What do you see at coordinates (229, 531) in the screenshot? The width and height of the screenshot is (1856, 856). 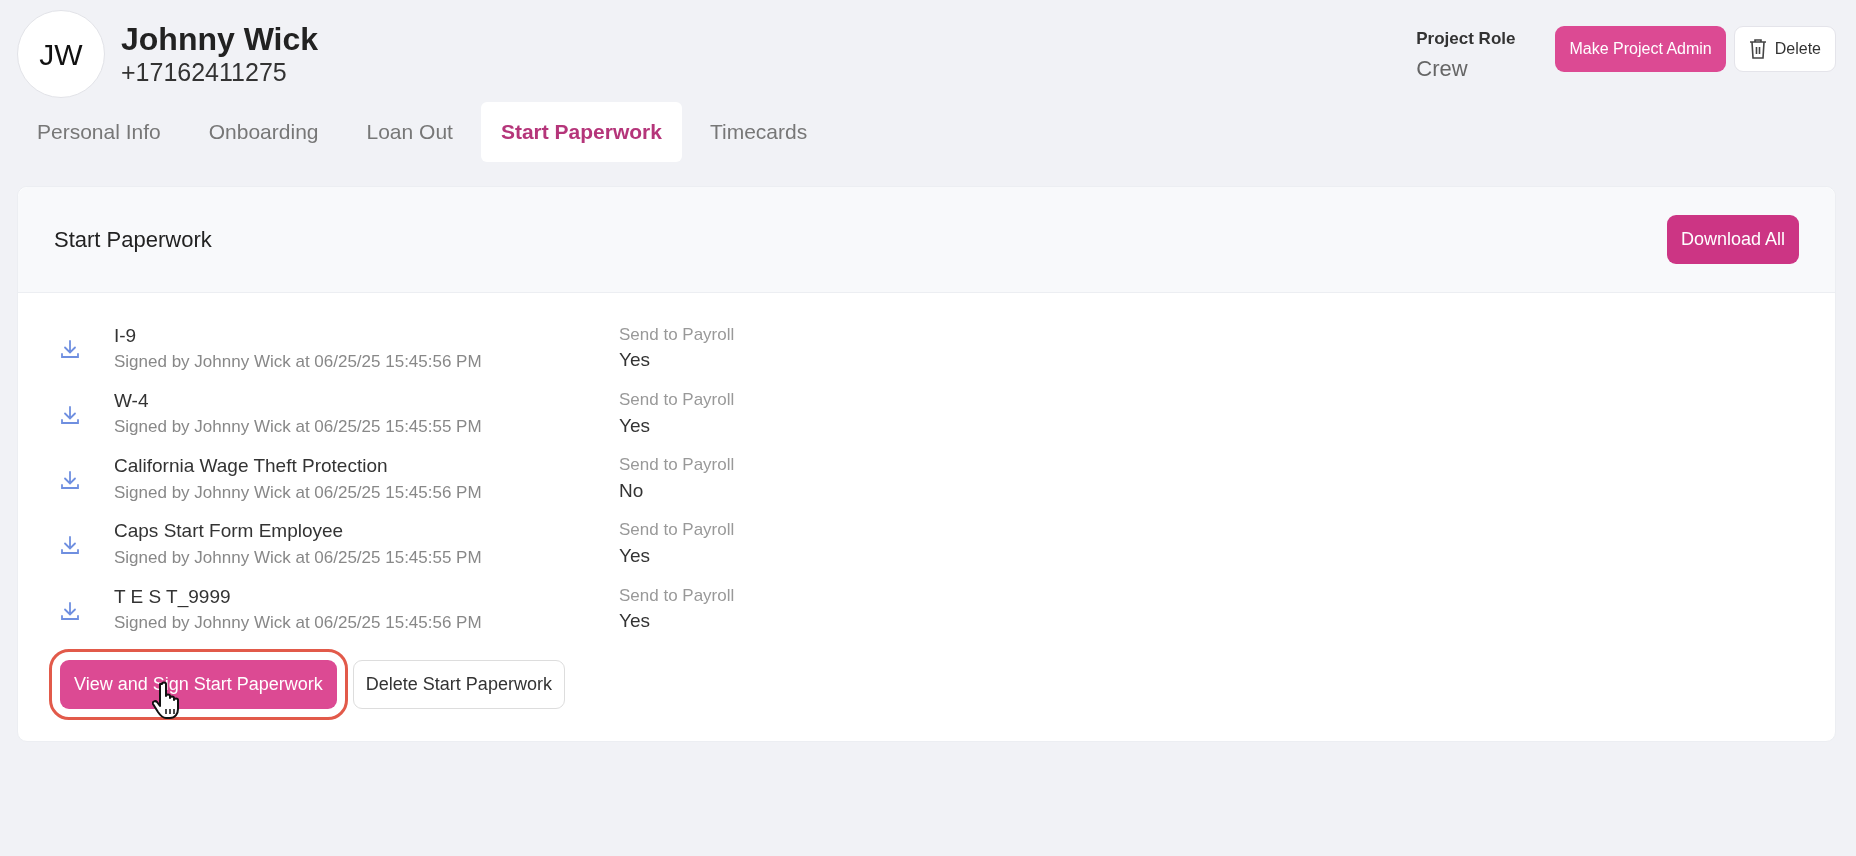 I see `document-name: Caps Start Form Employee` at bounding box center [229, 531].